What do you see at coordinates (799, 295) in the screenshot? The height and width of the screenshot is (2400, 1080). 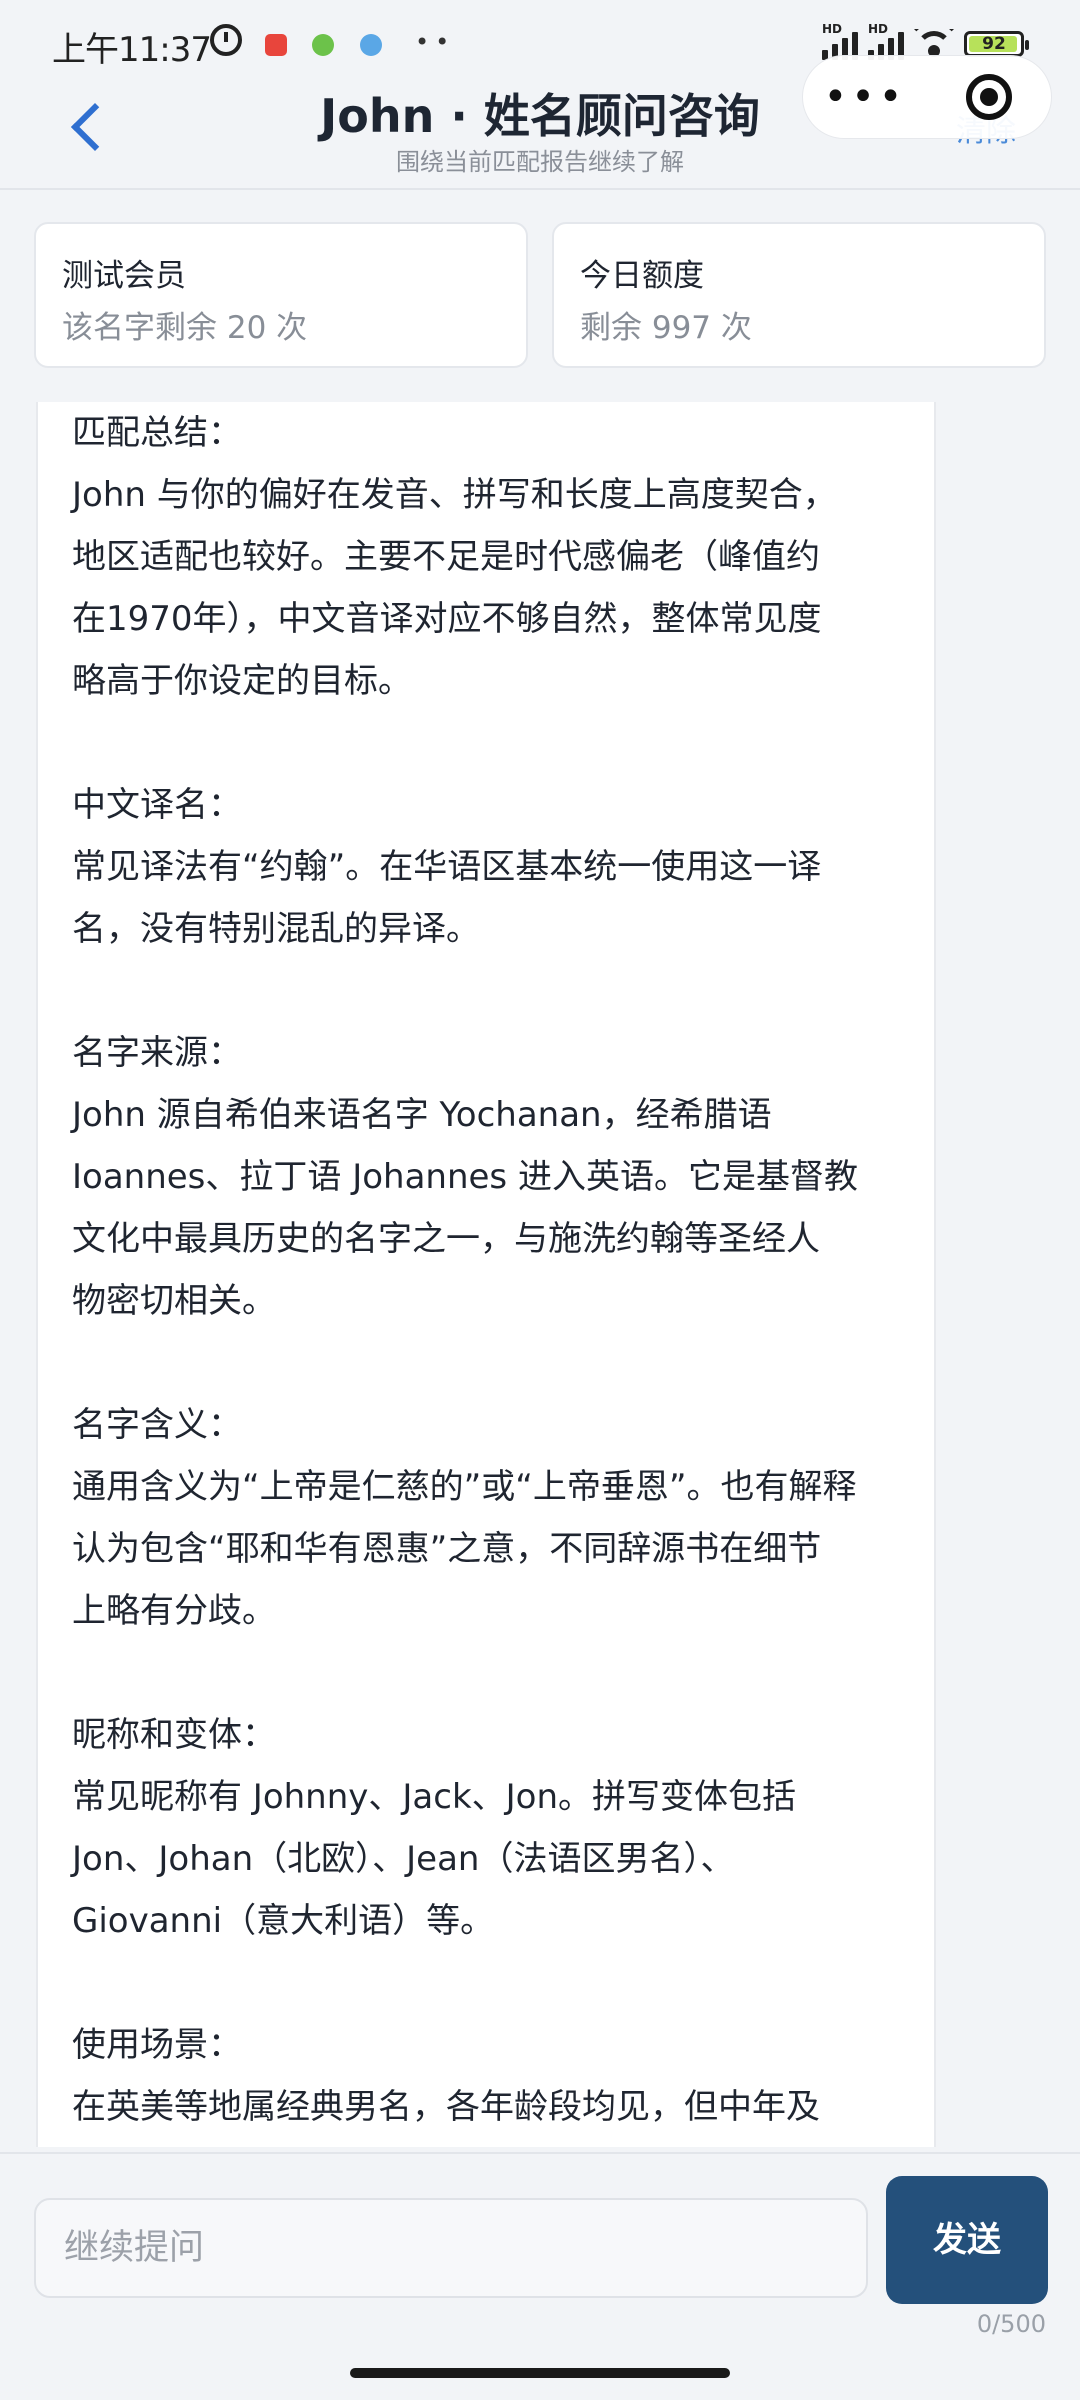 I see `quota-card: 今日额度 剩余 997 次` at bounding box center [799, 295].